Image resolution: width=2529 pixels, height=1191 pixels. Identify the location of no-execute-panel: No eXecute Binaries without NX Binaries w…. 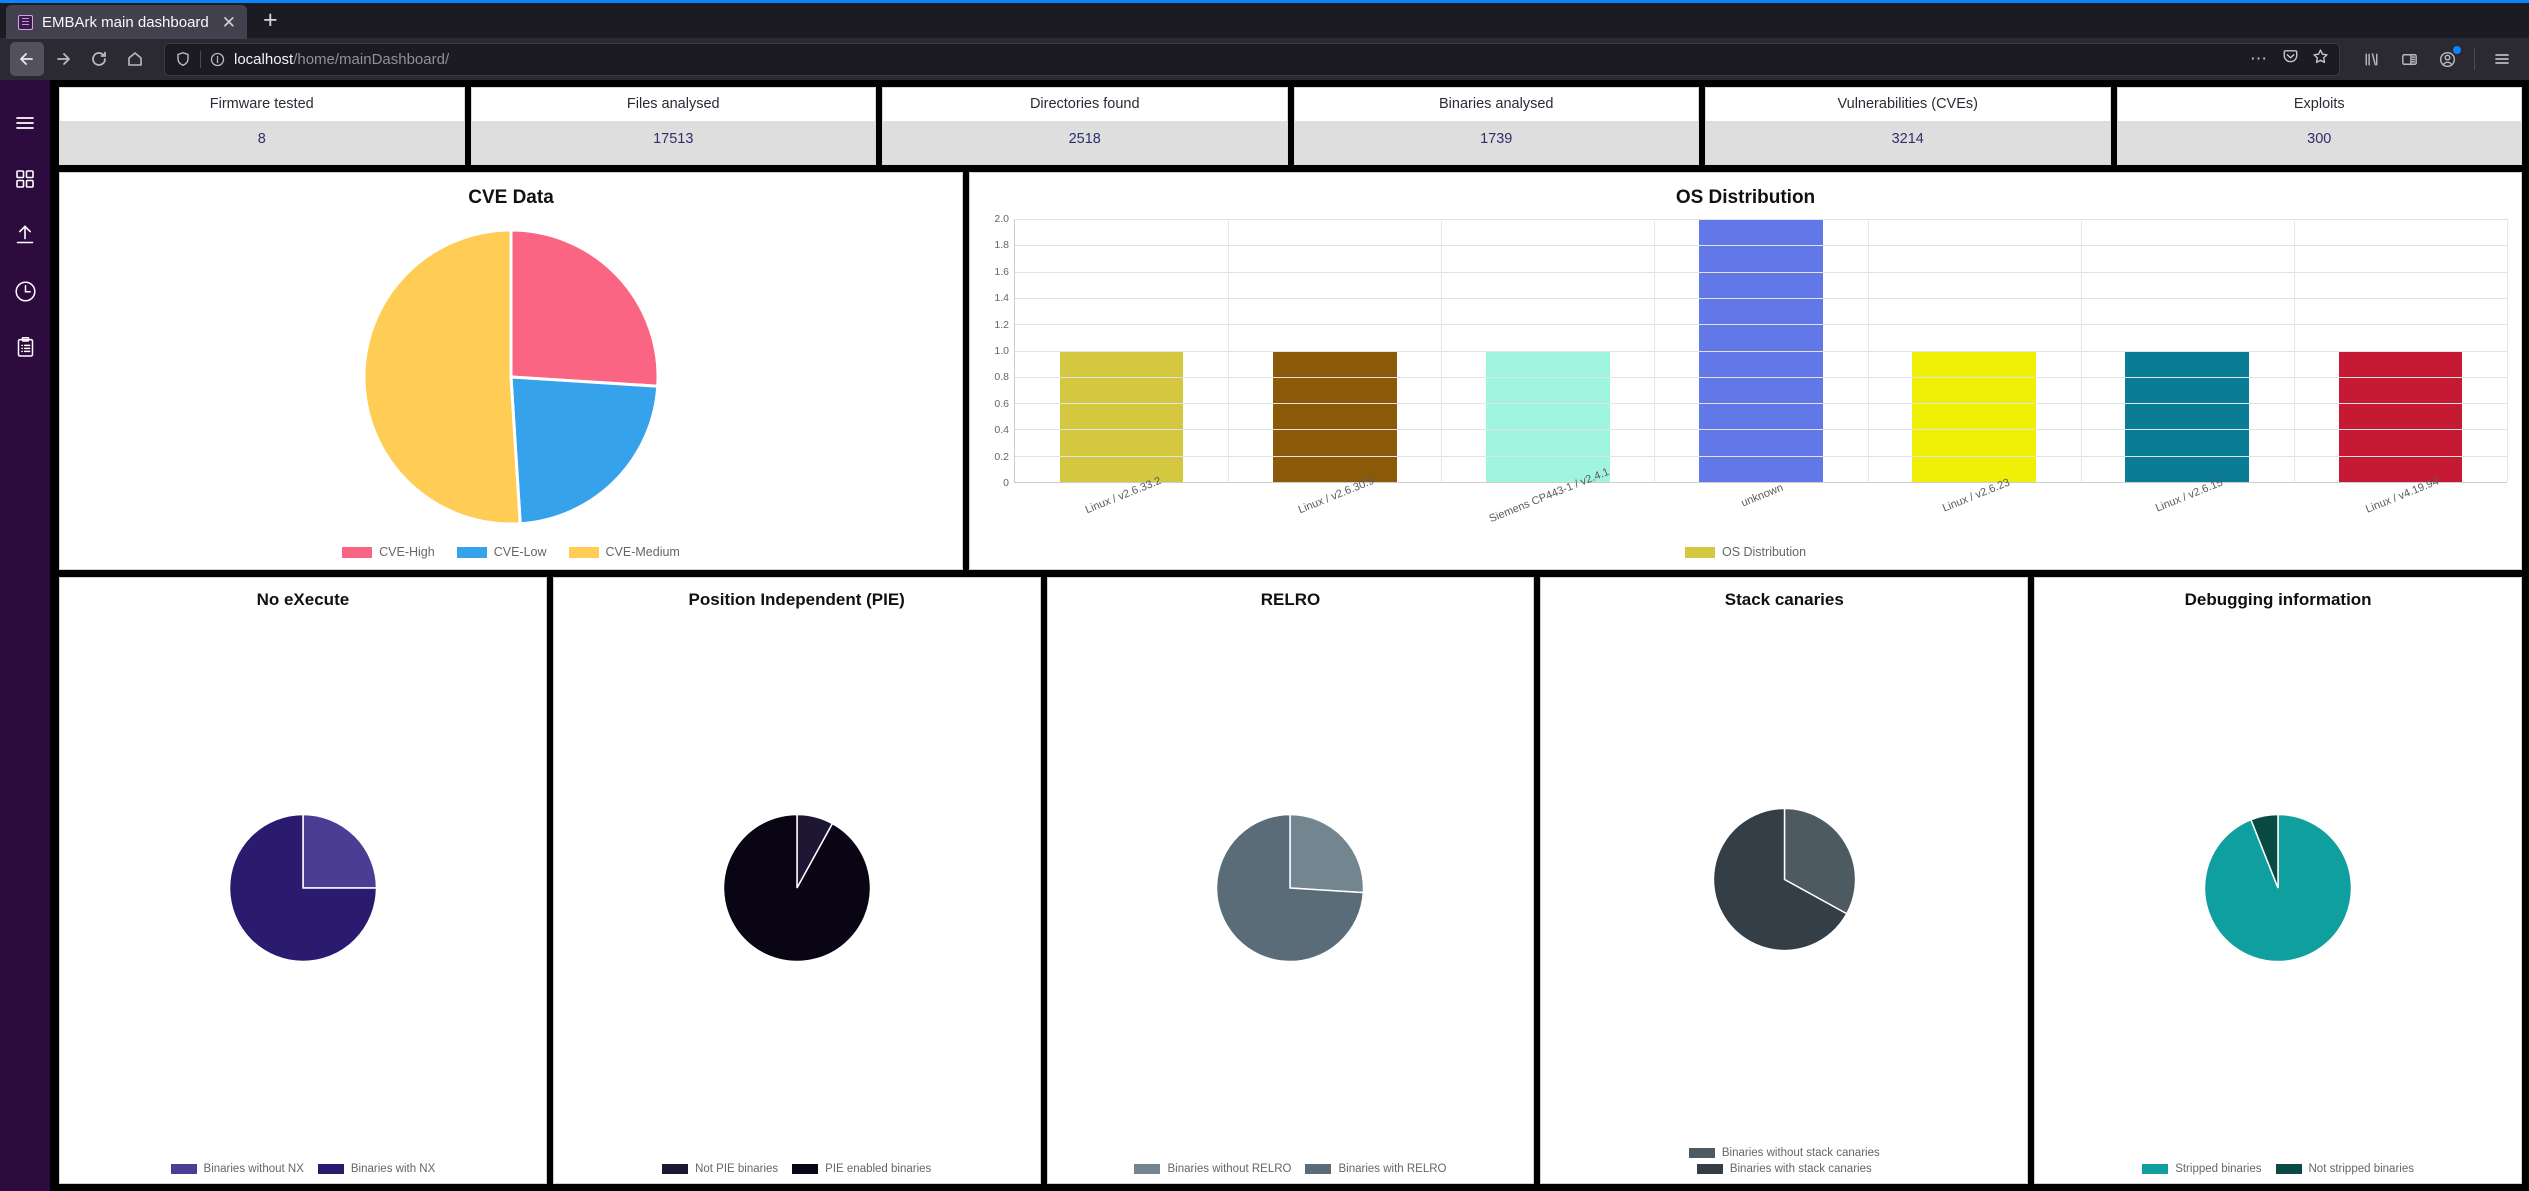
(303, 880).